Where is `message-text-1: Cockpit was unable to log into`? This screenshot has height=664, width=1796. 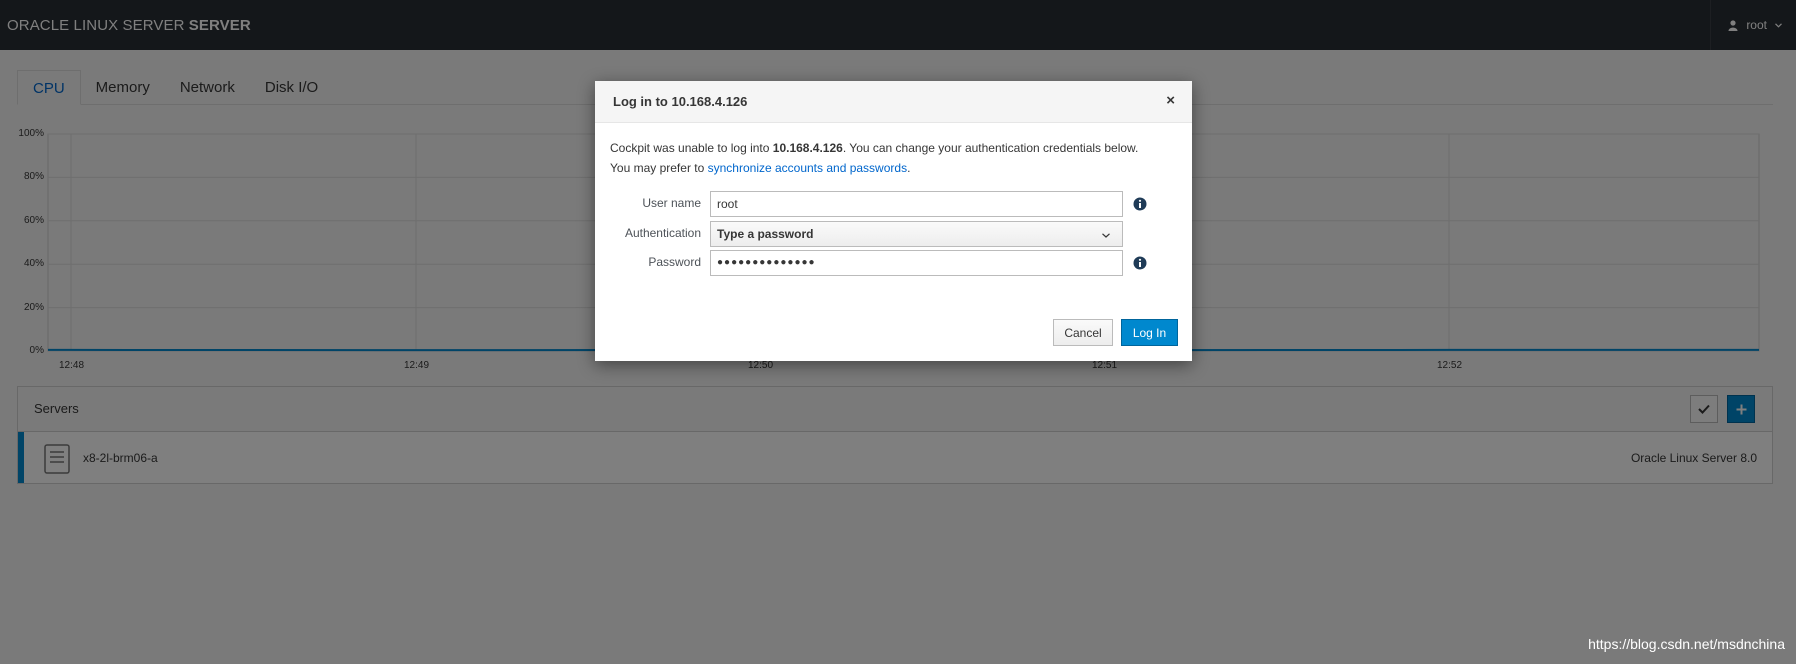
message-text-1: Cockpit was unable to log into is located at coordinates (691, 148).